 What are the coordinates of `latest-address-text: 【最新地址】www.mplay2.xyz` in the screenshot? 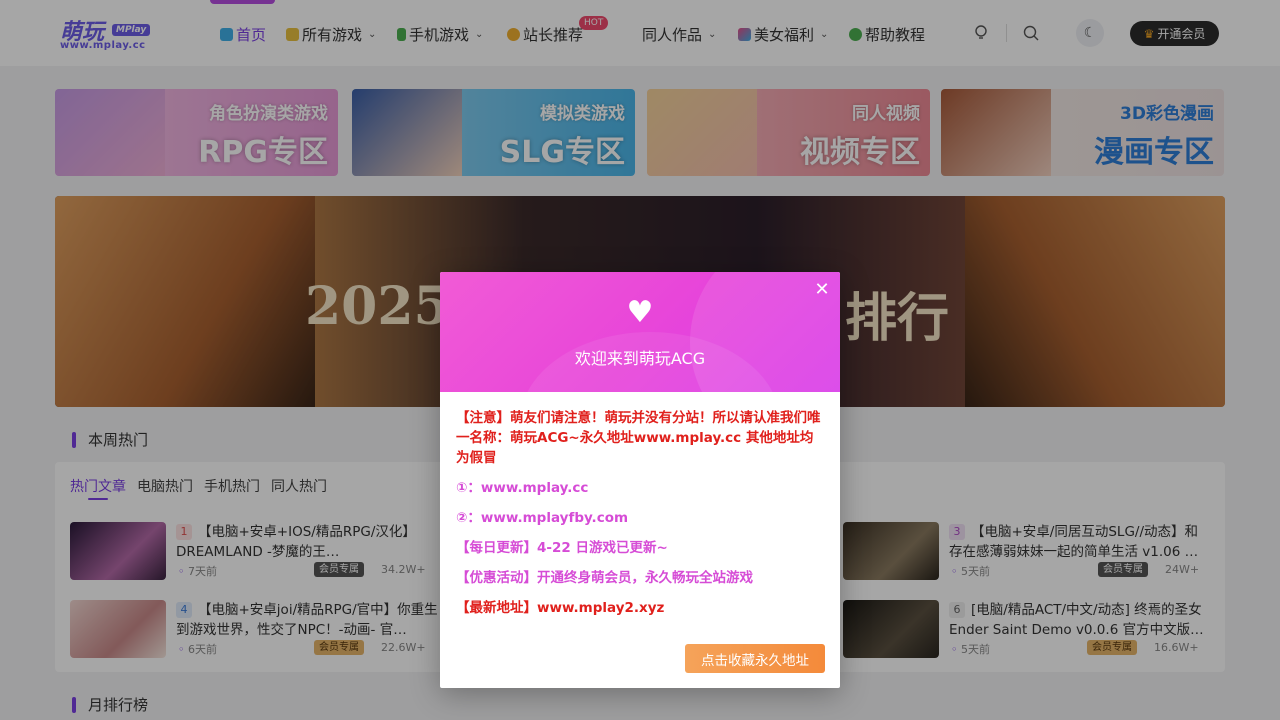 It's located at (641, 608).